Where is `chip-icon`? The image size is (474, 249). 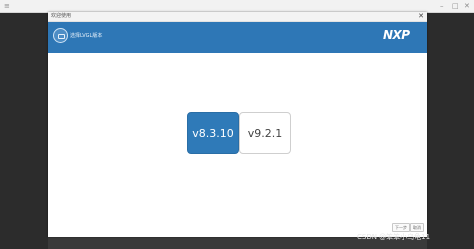
chip-icon is located at coordinates (60, 35).